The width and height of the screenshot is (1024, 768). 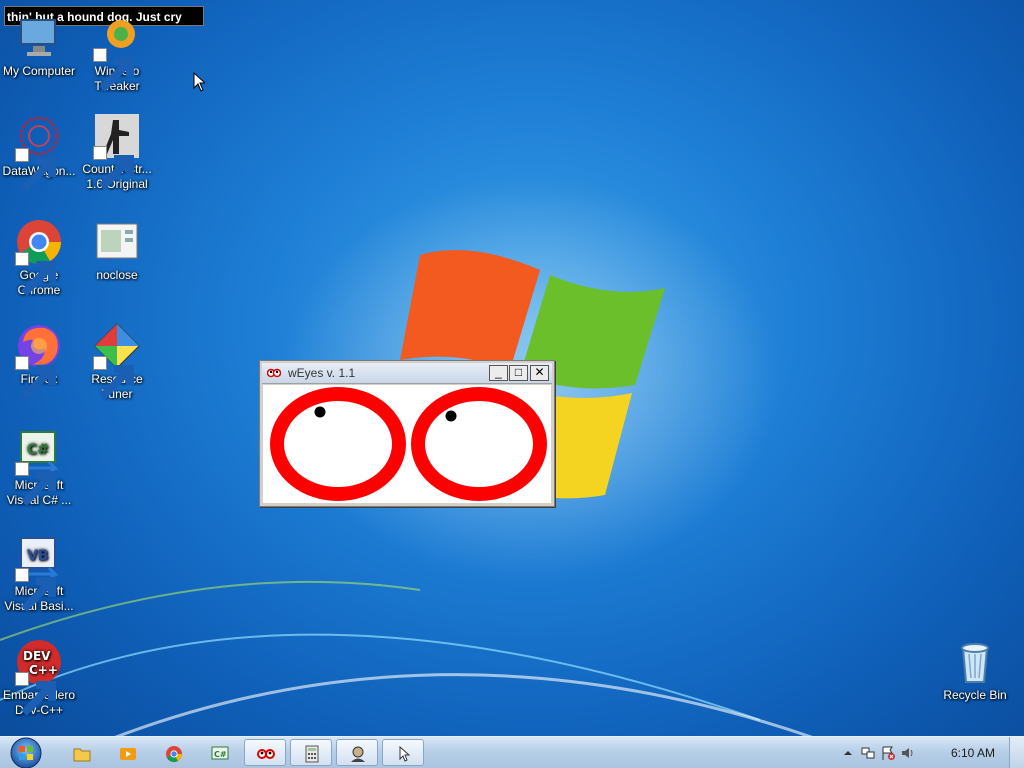 I want to click on action-center-flag-icon, so click(x=888, y=753).